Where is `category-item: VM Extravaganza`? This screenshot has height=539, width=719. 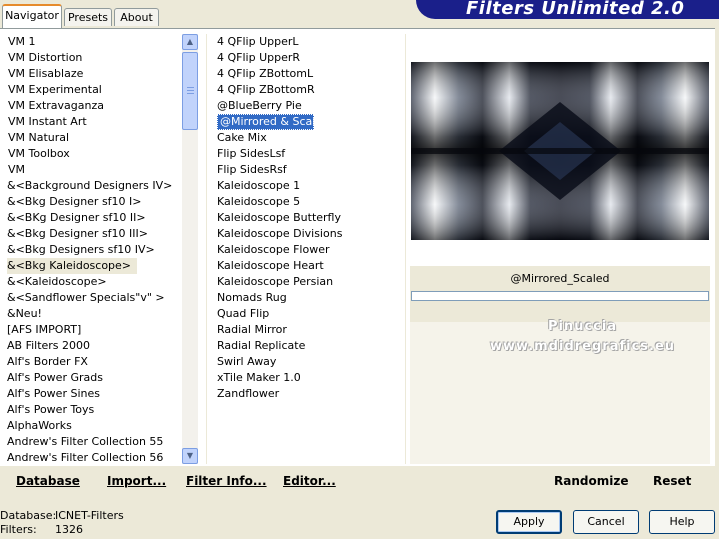 category-item: VM Extravaganza is located at coordinates (94, 106).